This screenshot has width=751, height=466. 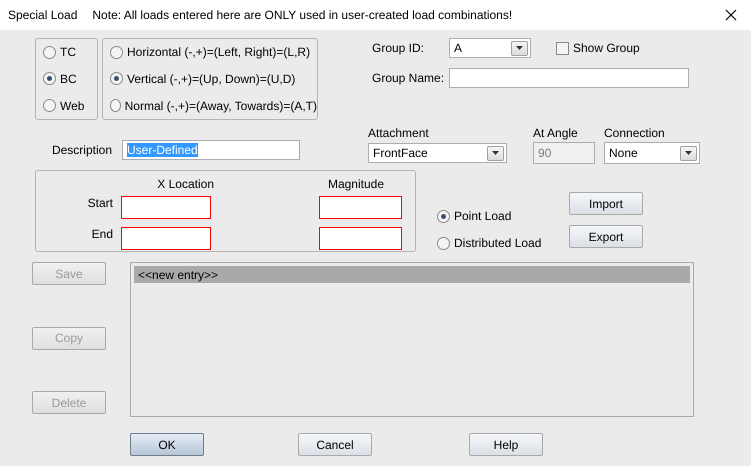 I want to click on field-label: Attachment, so click(x=399, y=133).